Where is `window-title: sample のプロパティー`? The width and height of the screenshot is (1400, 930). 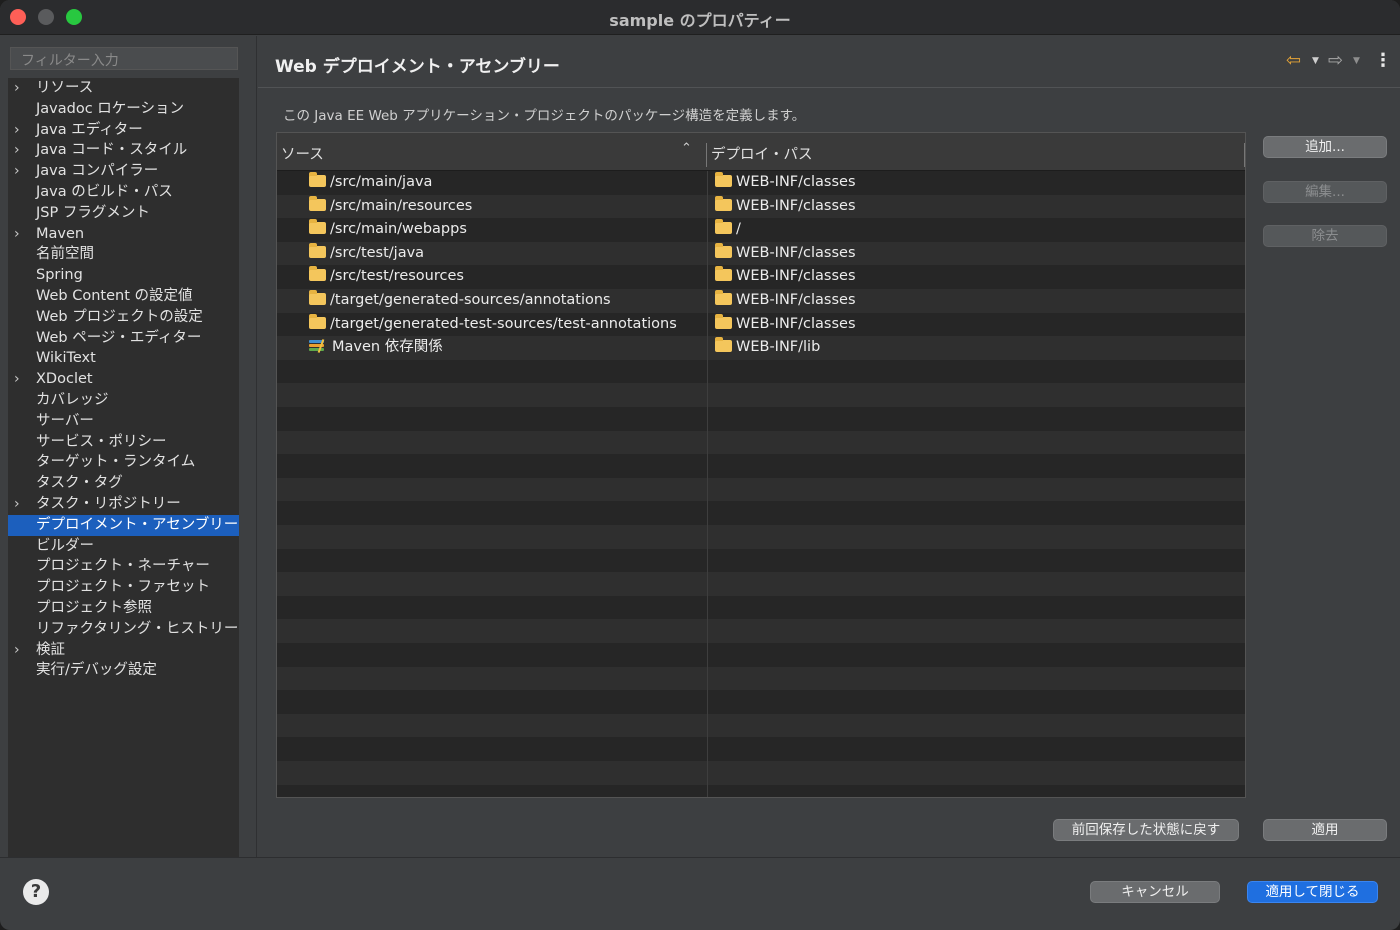
window-title: sample のプロパティー is located at coordinates (700, 20).